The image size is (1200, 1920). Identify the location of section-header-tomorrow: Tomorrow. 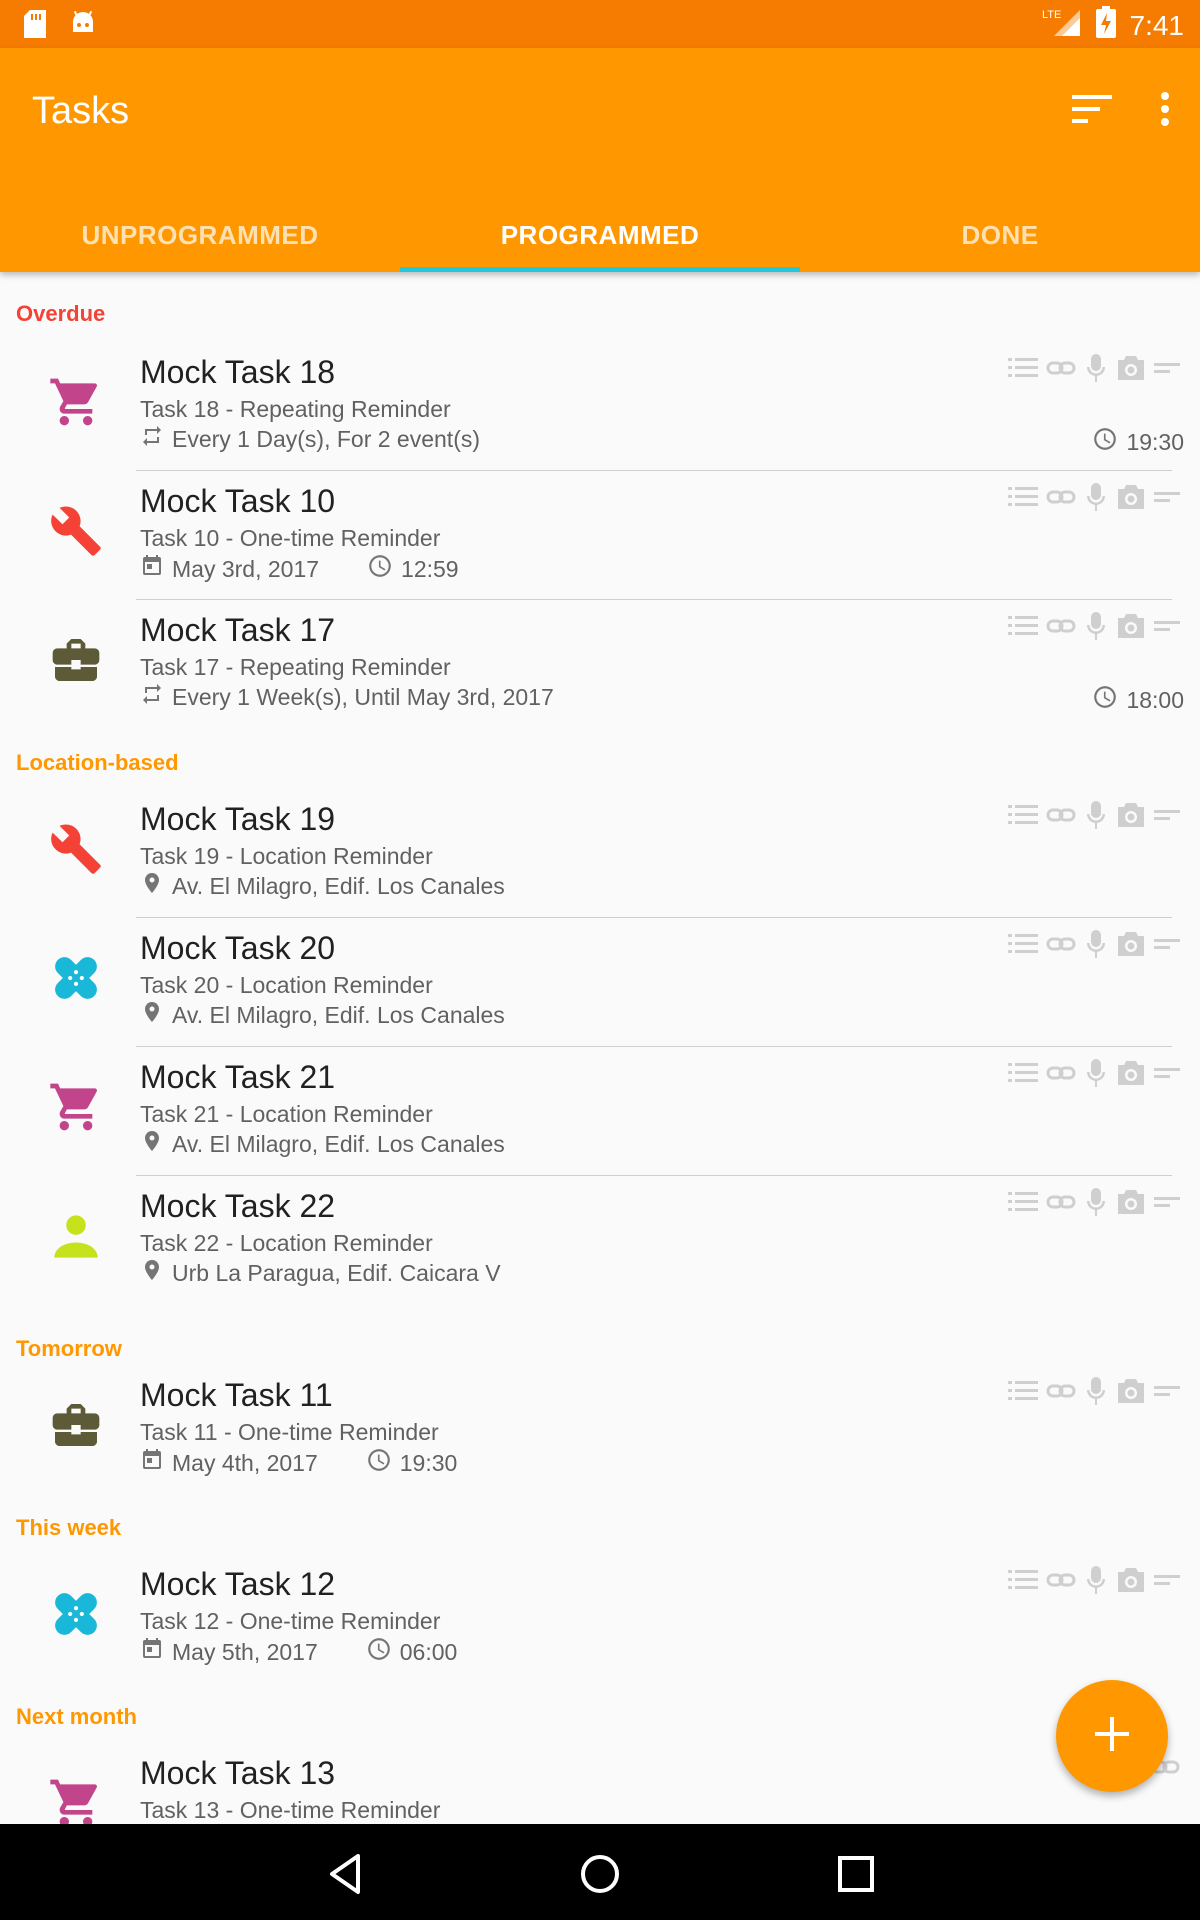
(69, 1348).